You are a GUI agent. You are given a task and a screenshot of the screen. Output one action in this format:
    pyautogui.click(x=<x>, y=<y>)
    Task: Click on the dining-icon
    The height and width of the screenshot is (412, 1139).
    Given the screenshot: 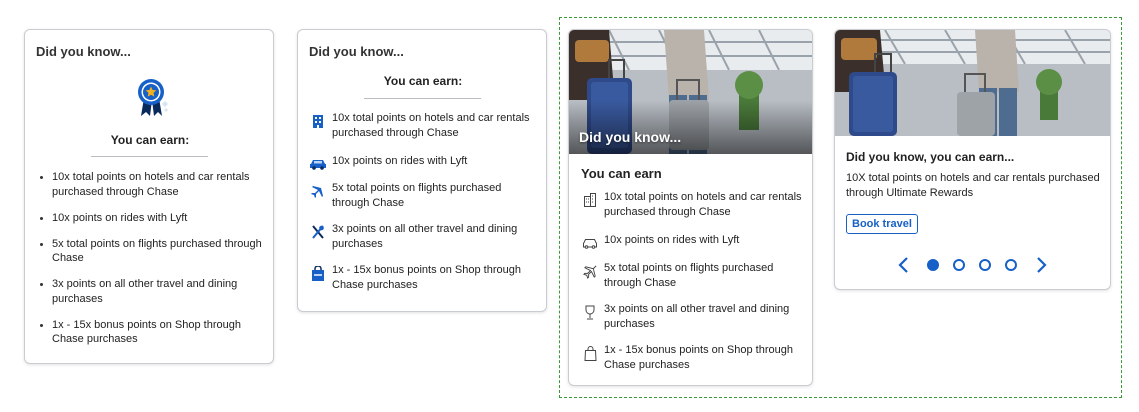 What is the action you would take?
    pyautogui.click(x=318, y=232)
    